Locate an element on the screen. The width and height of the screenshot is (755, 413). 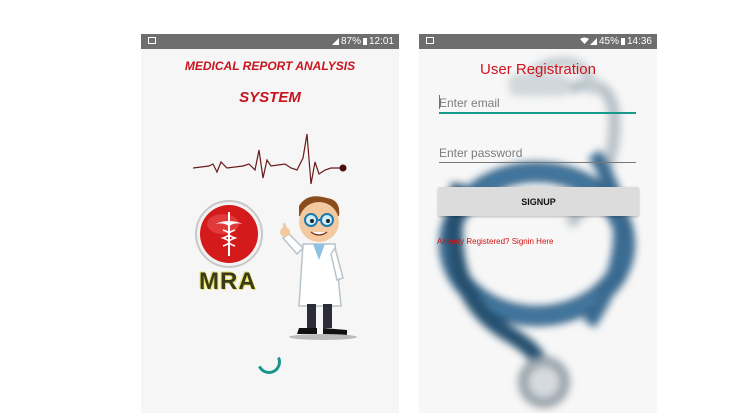
app-title-line1: MEDICAL REPORT ANALYSIS is located at coordinates (270, 66).